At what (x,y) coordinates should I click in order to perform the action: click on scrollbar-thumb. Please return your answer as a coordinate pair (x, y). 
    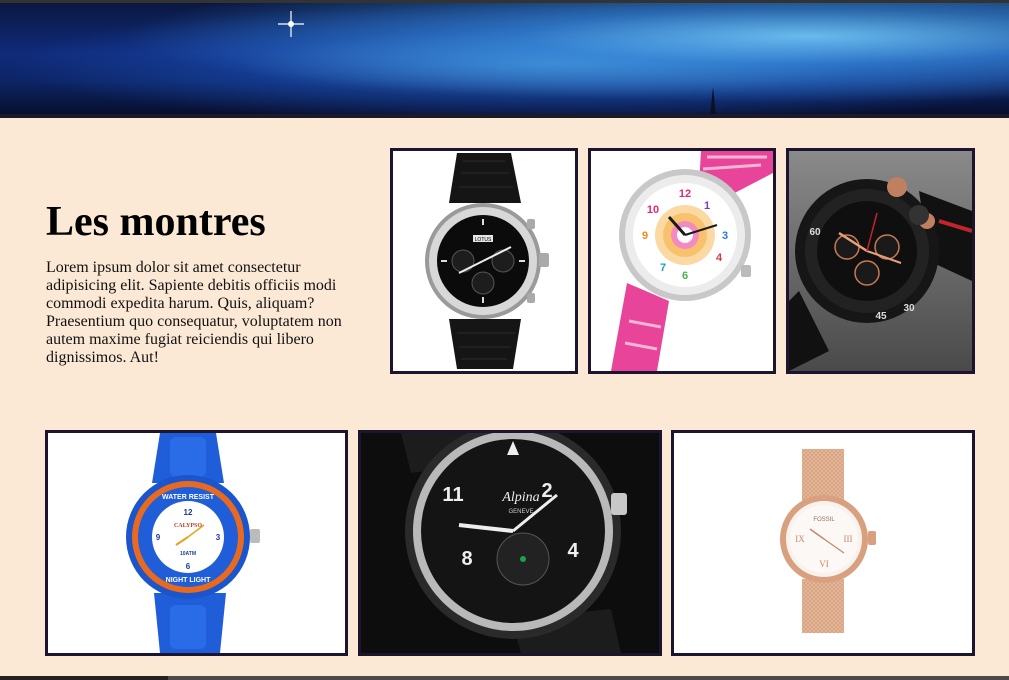
    Looking at the image, I should click on (84, 678).